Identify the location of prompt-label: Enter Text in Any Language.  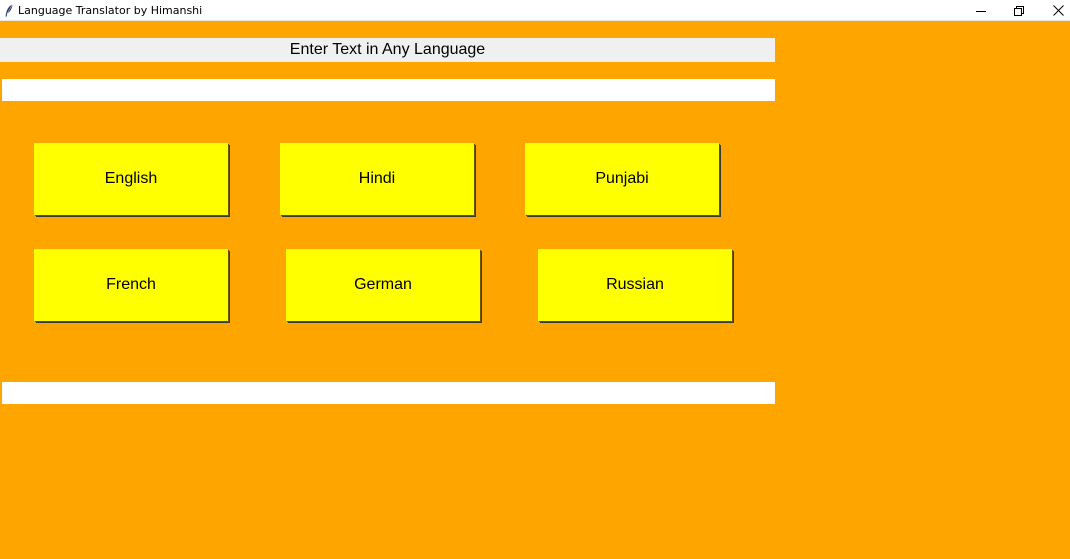
(387, 50).